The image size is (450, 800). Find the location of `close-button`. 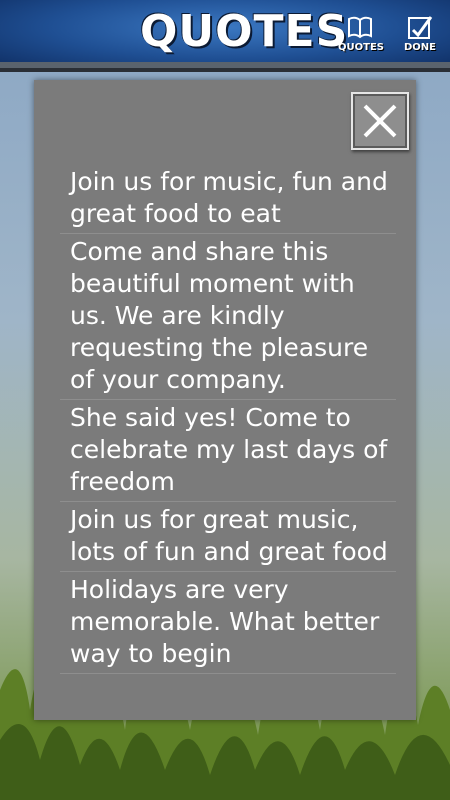

close-button is located at coordinates (380, 121).